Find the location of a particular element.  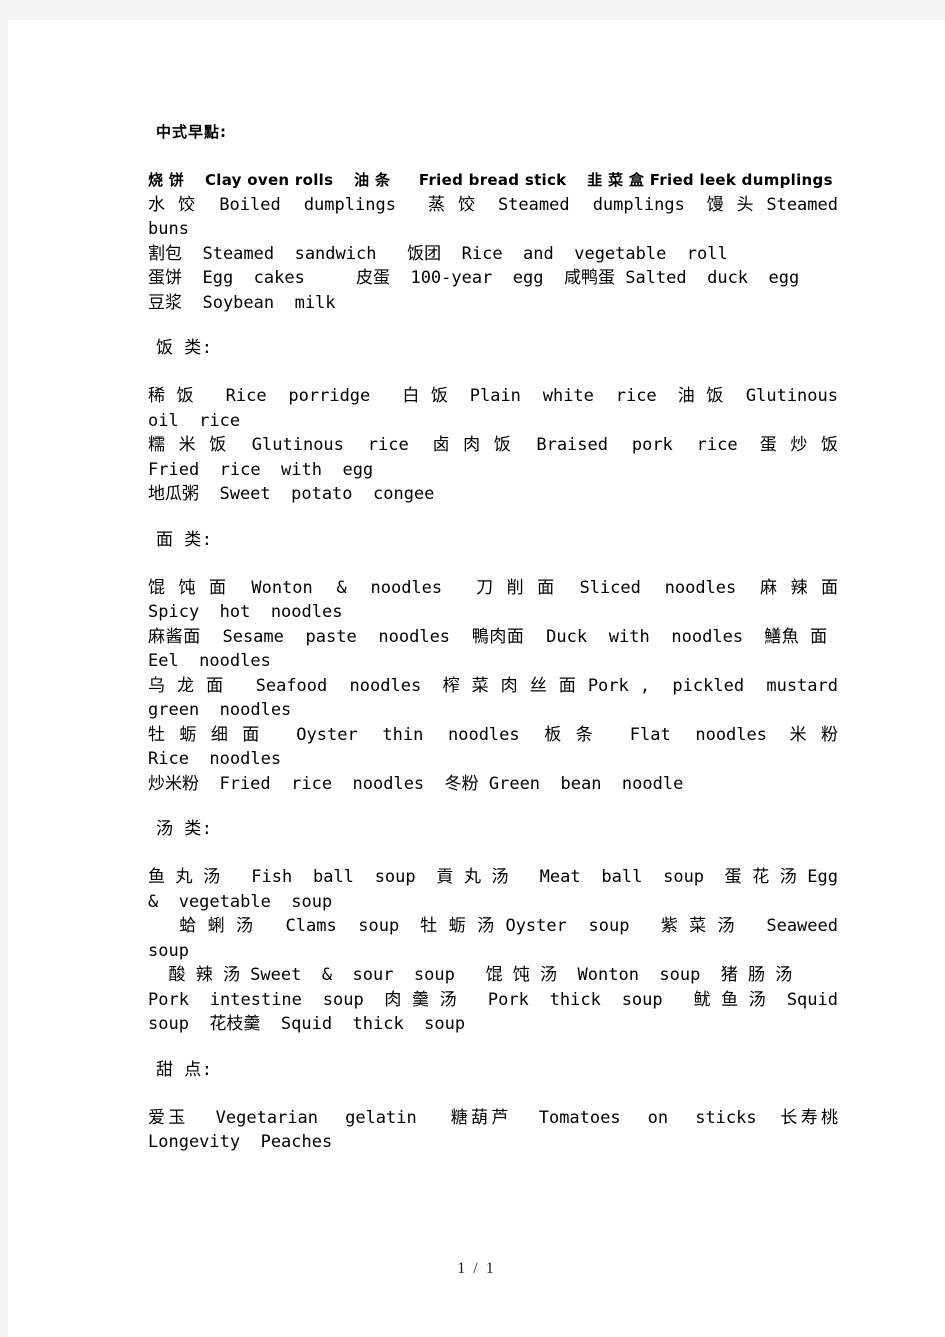

page-number-footer: 1 / 1 is located at coordinates (476, 1268).